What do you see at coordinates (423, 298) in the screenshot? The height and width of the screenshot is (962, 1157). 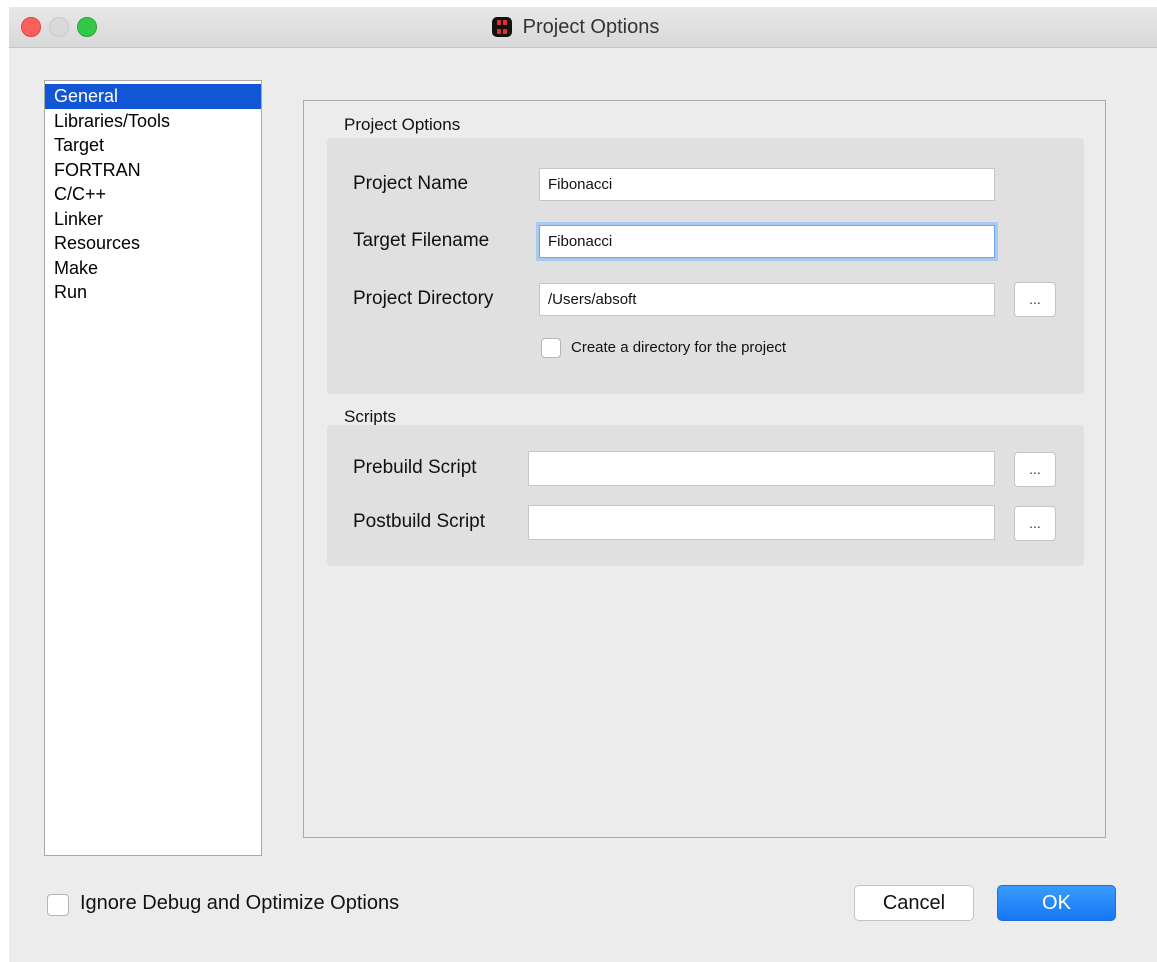 I see `project-directory-label: Project Directory` at bounding box center [423, 298].